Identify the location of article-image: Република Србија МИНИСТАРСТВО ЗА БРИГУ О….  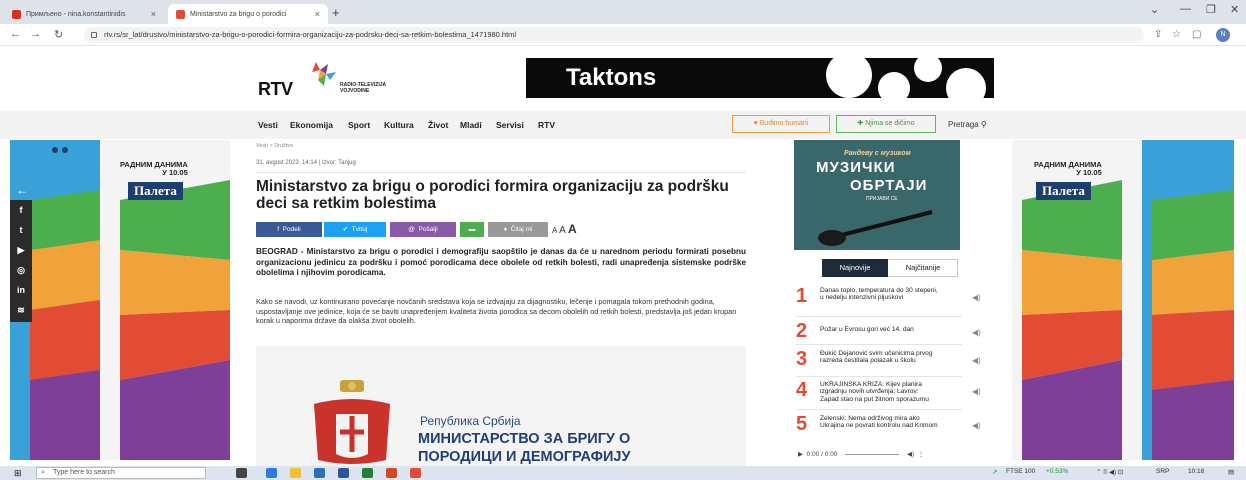
(501, 406).